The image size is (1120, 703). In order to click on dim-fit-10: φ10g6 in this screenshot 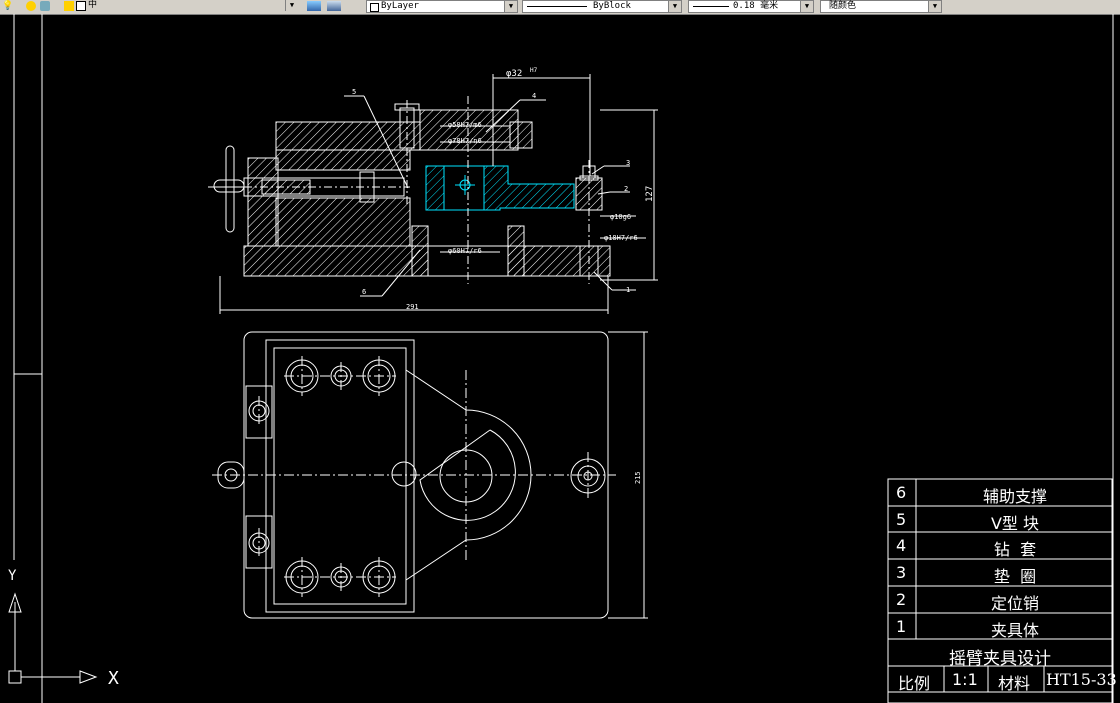, I will do `click(620, 217)`.